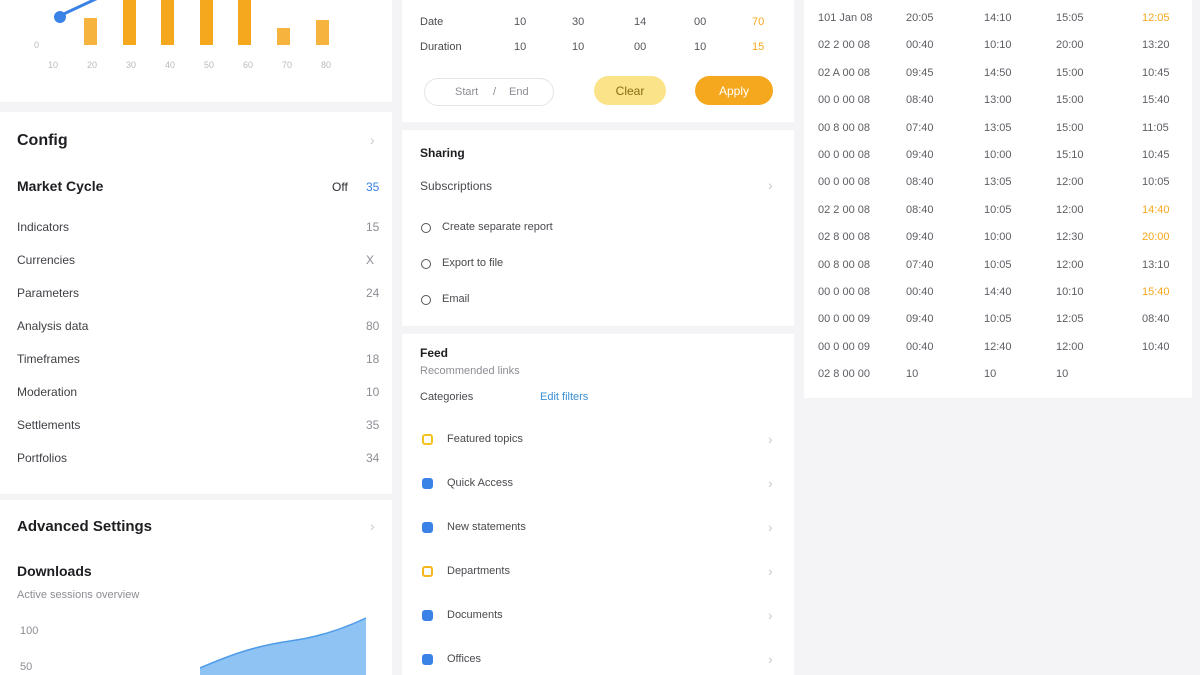 Image resolution: width=1200 pixels, height=675 pixels. What do you see at coordinates (43, 227) in the screenshot?
I see `config-item-label: Indicators` at bounding box center [43, 227].